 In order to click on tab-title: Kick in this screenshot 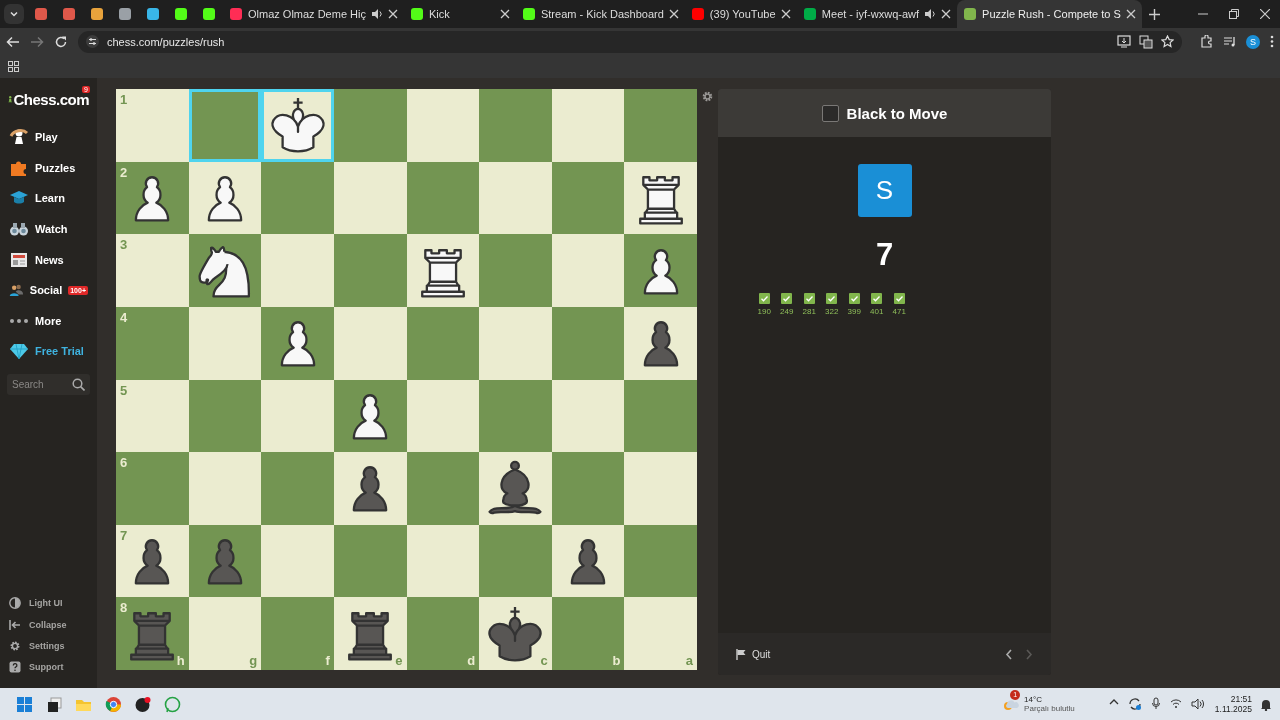, I will do `click(439, 14)`.